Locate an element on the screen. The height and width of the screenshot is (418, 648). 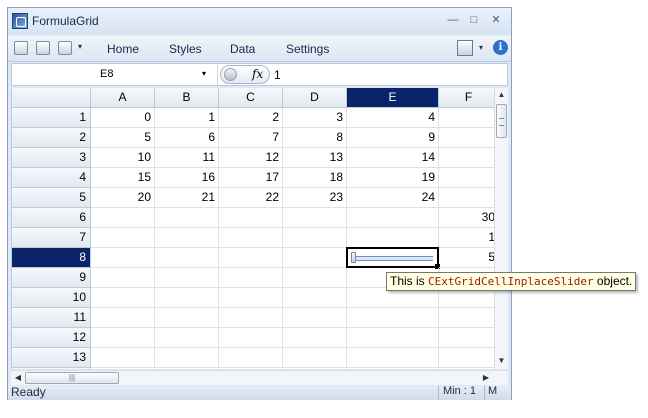
row-header-3: 3 is located at coordinates (51, 158).